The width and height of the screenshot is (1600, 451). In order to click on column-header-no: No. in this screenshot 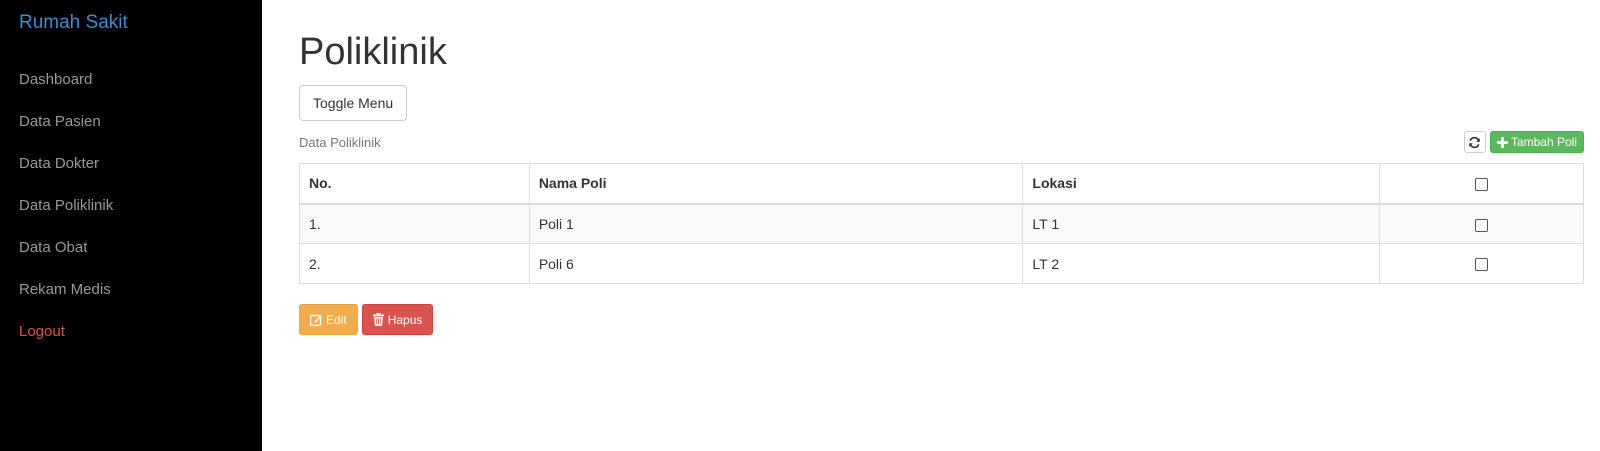, I will do `click(414, 184)`.